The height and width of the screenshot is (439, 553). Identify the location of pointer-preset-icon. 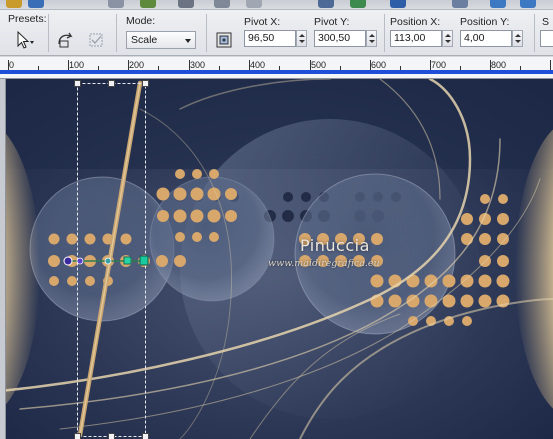
(24, 40).